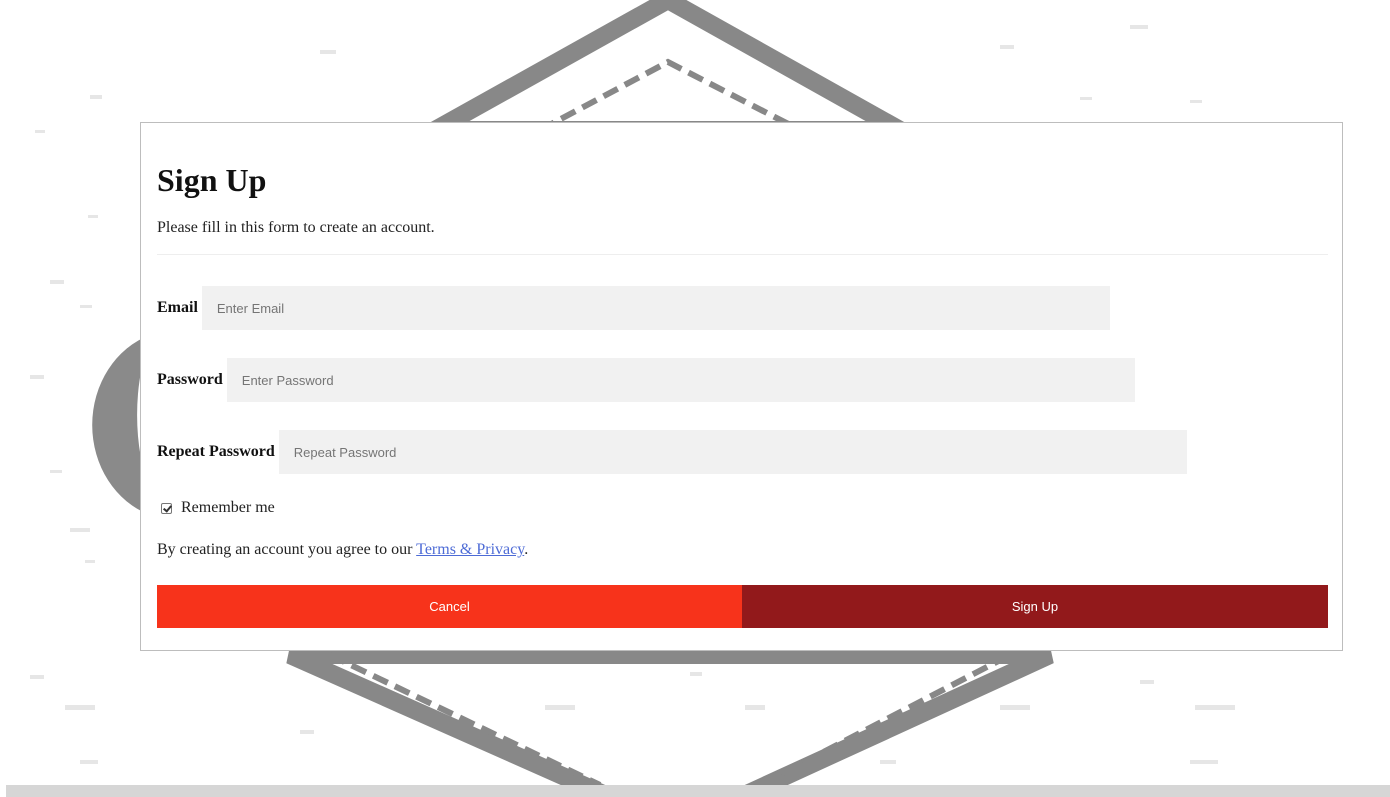  I want to click on remember-row: Remember me, so click(216, 508).